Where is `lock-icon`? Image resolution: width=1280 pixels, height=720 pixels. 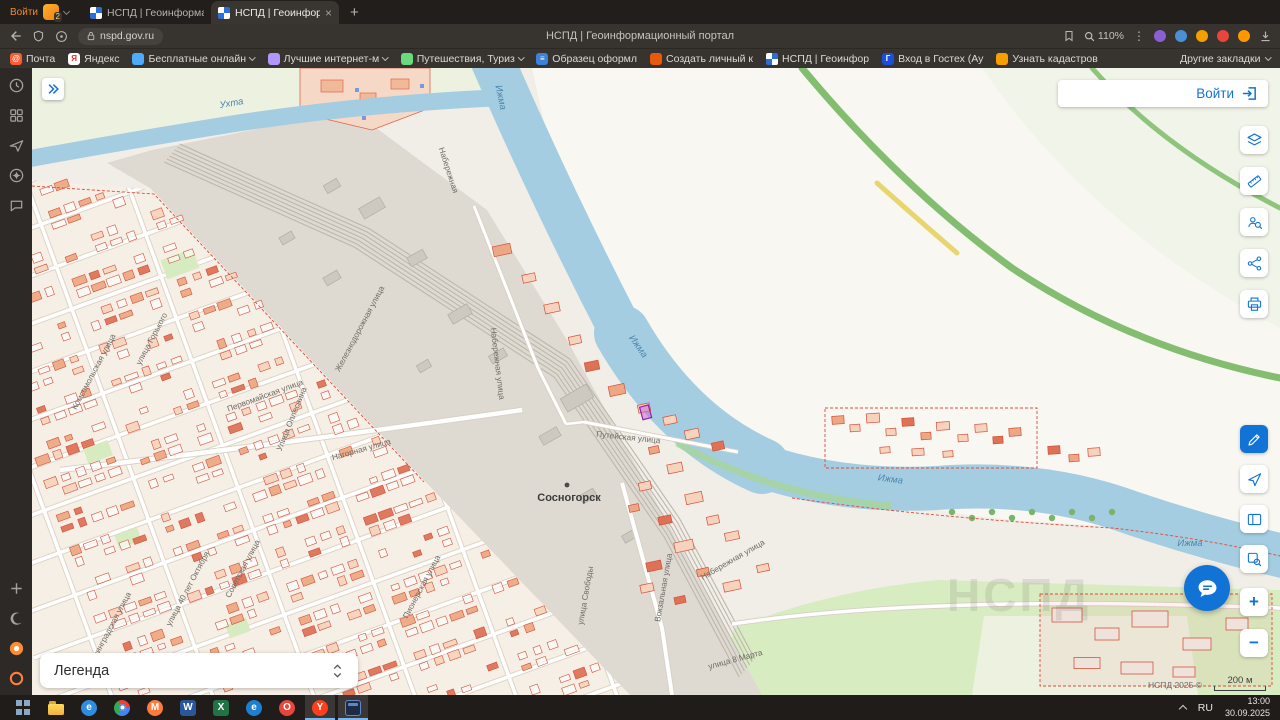 lock-icon is located at coordinates (91, 36).